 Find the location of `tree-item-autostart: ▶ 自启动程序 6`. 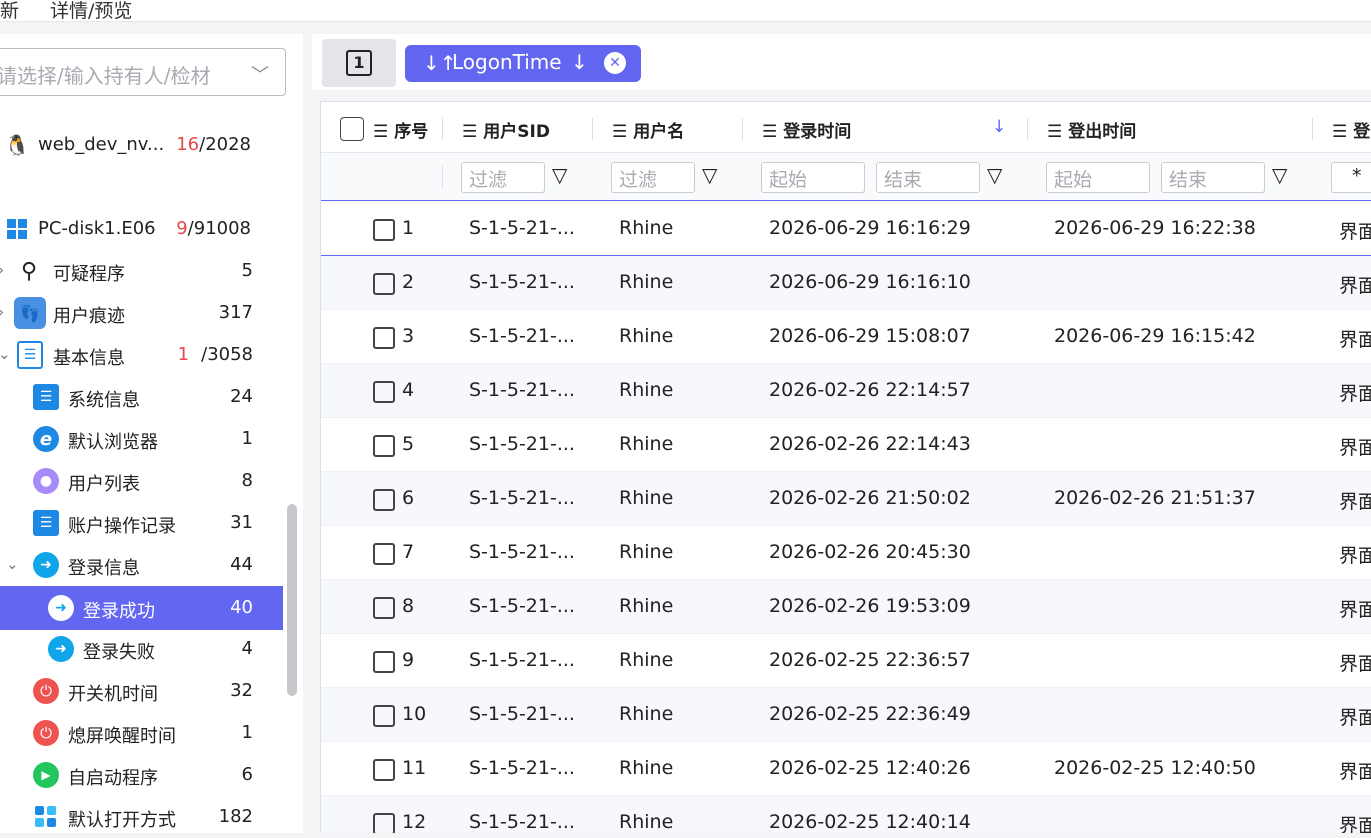

tree-item-autostart: ▶ 自启动程序 6 is located at coordinates (141, 775).